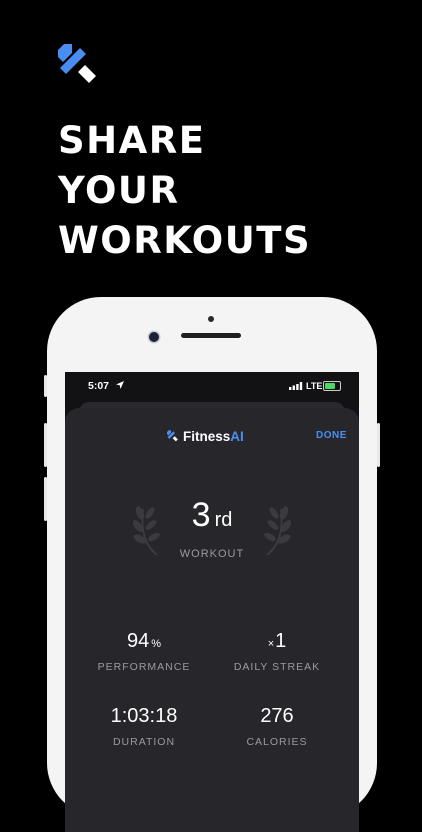 Image resolution: width=422 pixels, height=832 pixels. I want to click on stat-value: 276, so click(277, 716).